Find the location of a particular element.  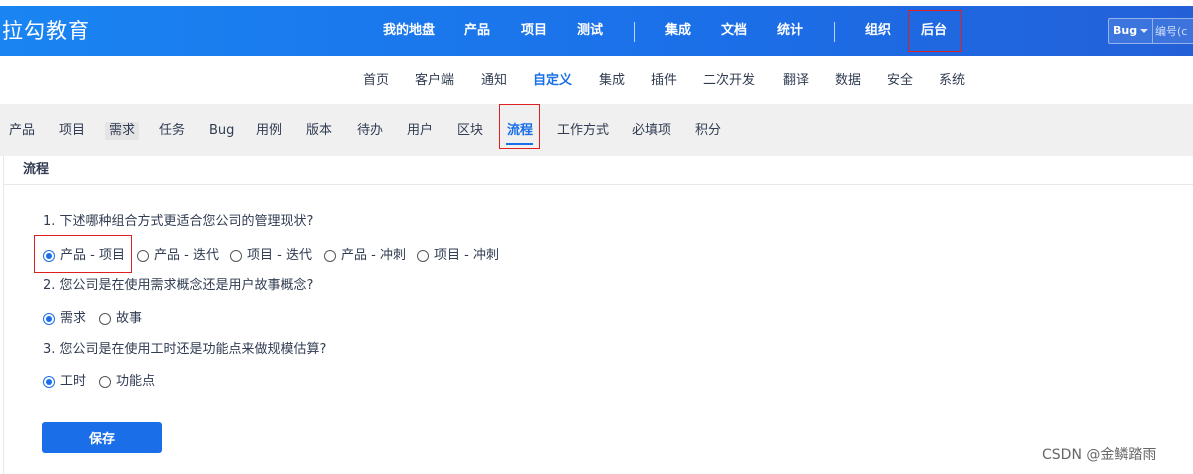

nav-item-product: 产品 is located at coordinates (477, 31).